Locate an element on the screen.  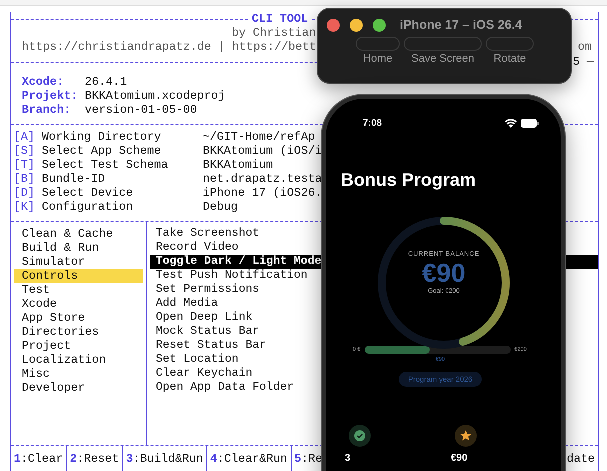
shortcut-tail: date is located at coordinates (581, 459).